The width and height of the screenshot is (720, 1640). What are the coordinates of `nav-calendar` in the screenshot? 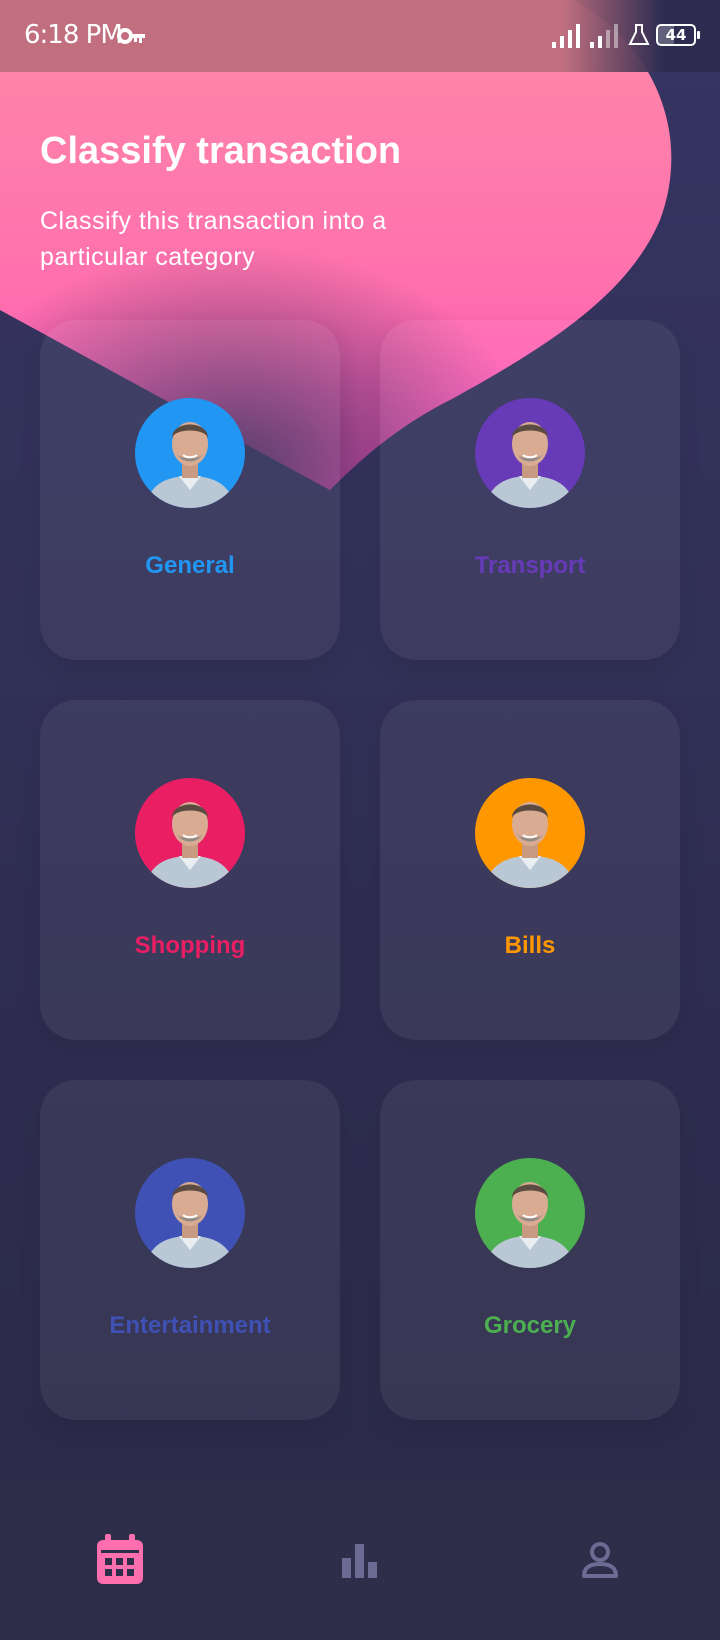 It's located at (120, 1560).